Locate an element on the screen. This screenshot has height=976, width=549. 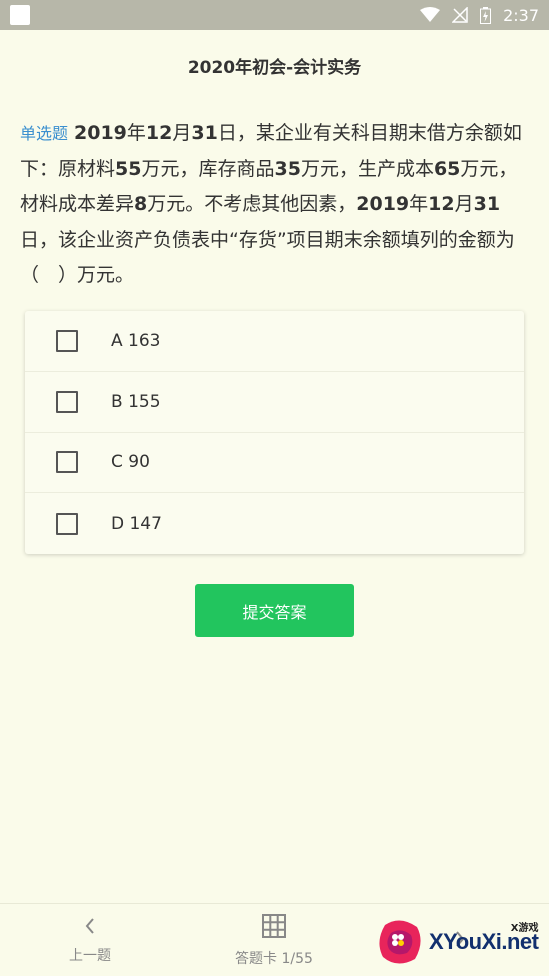
answer-card-label: 答题卡 1/55 is located at coordinates (274, 958).